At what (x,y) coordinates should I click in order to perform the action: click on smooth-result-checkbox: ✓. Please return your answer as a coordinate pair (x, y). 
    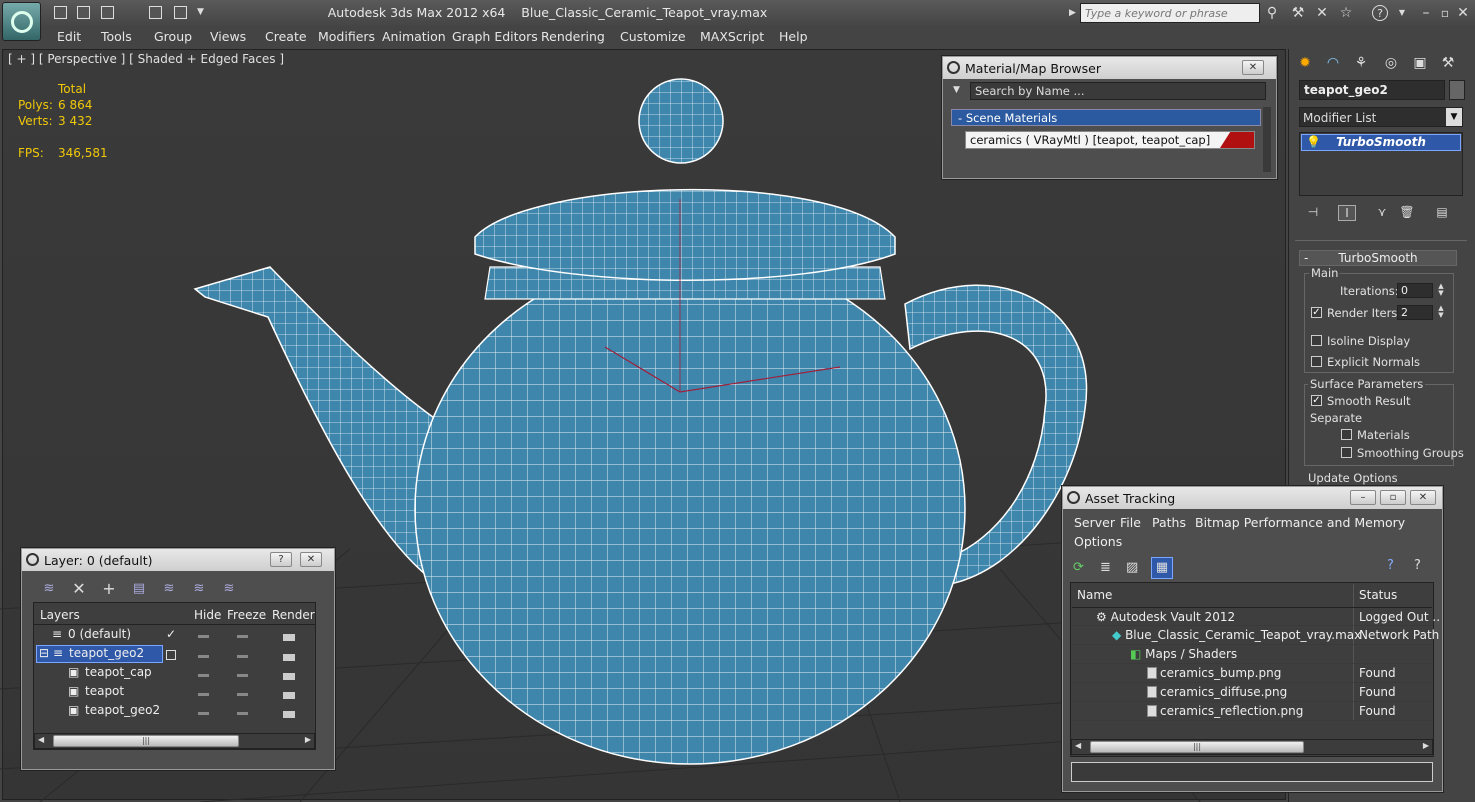
    Looking at the image, I should click on (1316, 400).